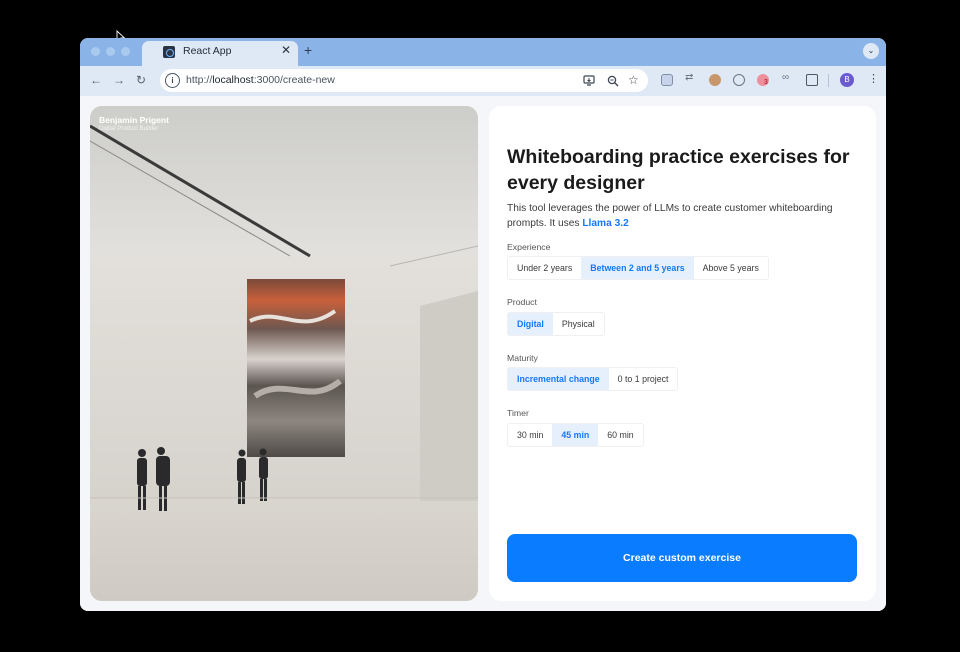 The width and height of the screenshot is (960, 652). I want to click on timer-option: 45 min, so click(575, 435).